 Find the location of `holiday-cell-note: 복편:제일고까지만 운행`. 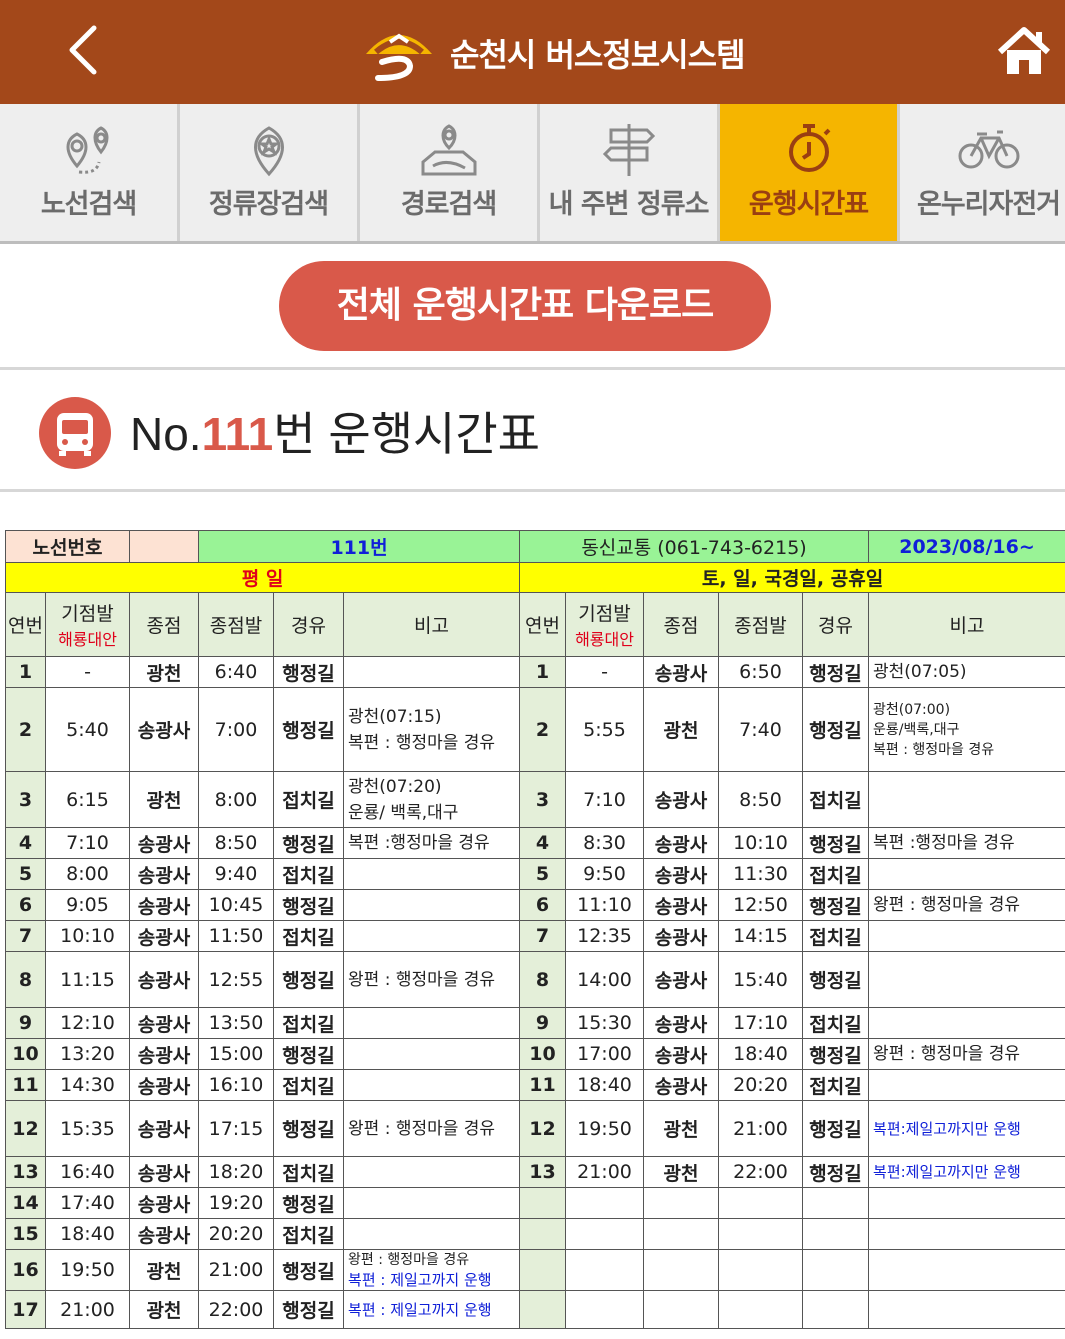

holiday-cell-note: 복편:제일고까지만 운행 is located at coordinates (966, 1128).